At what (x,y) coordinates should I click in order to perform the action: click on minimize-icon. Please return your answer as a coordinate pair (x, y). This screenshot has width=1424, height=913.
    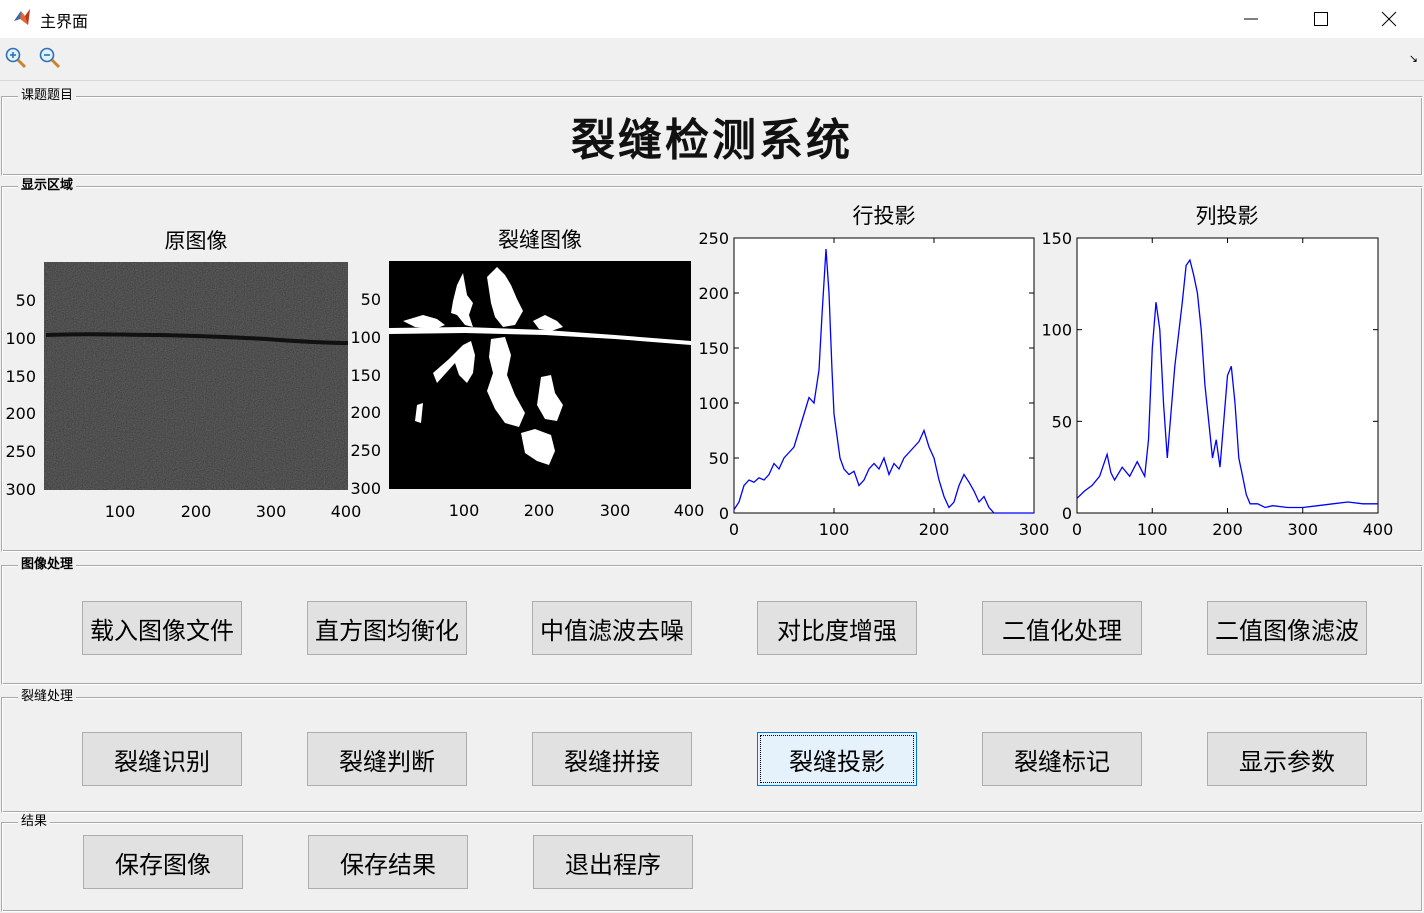
    Looking at the image, I should click on (1251, 19).